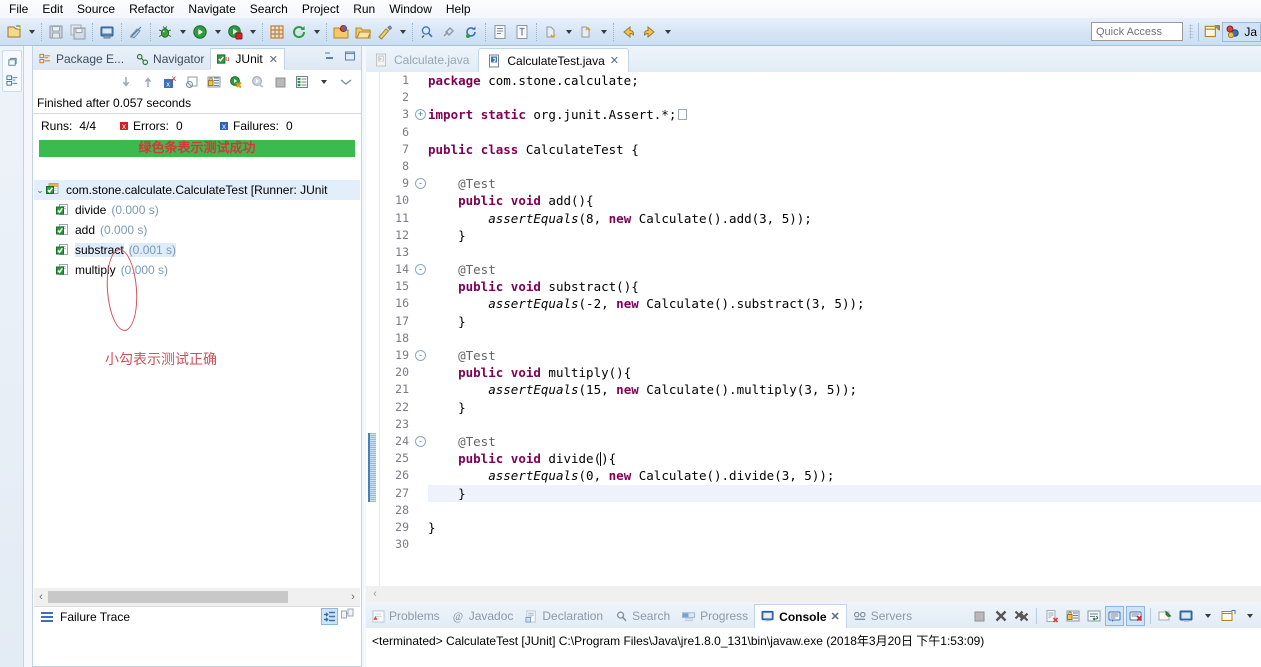 The image size is (1261, 667). Describe the element at coordinates (410, 9) in the screenshot. I see `menu-item-window: Window` at that location.